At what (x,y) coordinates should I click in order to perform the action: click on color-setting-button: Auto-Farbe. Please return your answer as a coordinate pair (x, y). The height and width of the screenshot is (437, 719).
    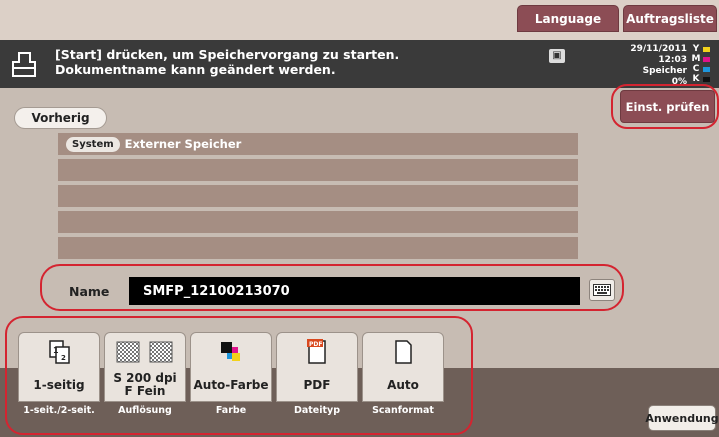
    Looking at the image, I should click on (231, 367).